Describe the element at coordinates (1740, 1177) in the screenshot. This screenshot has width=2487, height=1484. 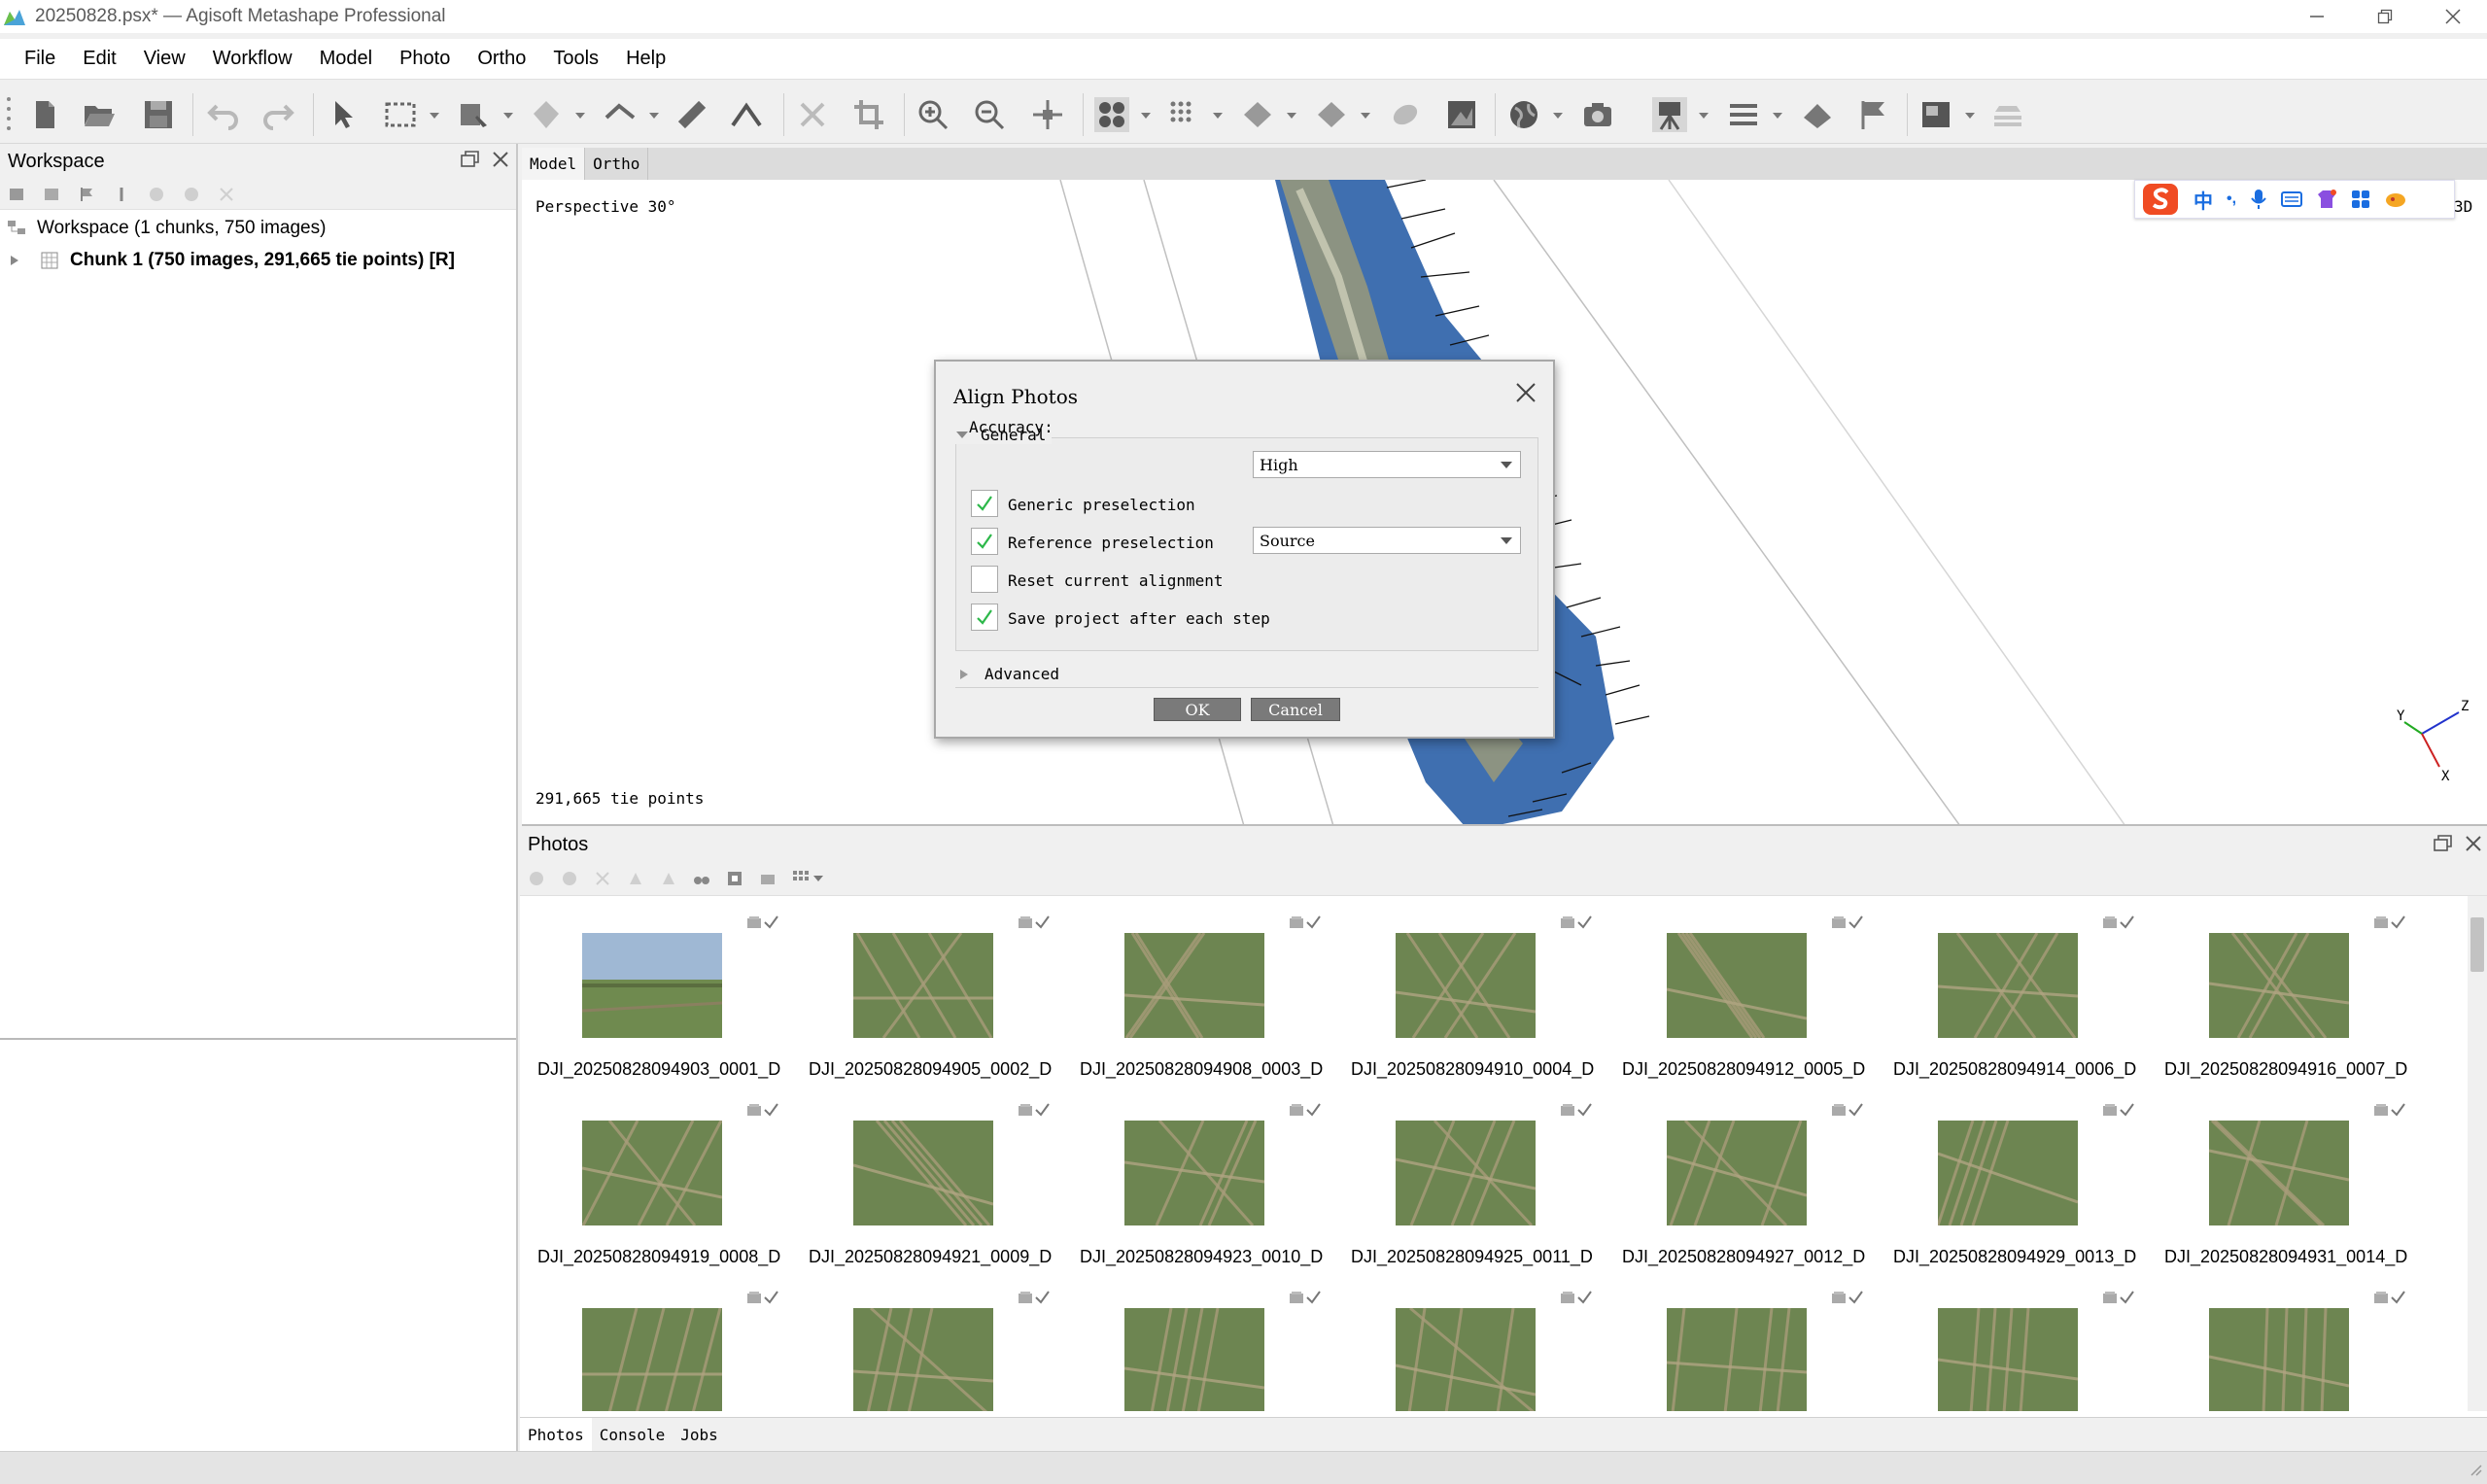
I see `photo-item: DJI_20250828094927_0012_D` at that location.